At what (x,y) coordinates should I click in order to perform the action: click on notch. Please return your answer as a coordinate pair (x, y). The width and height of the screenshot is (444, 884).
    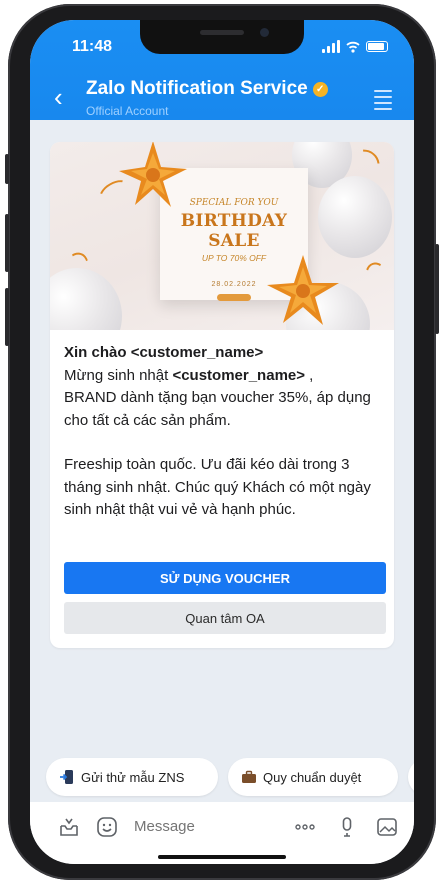
    Looking at the image, I should click on (222, 37).